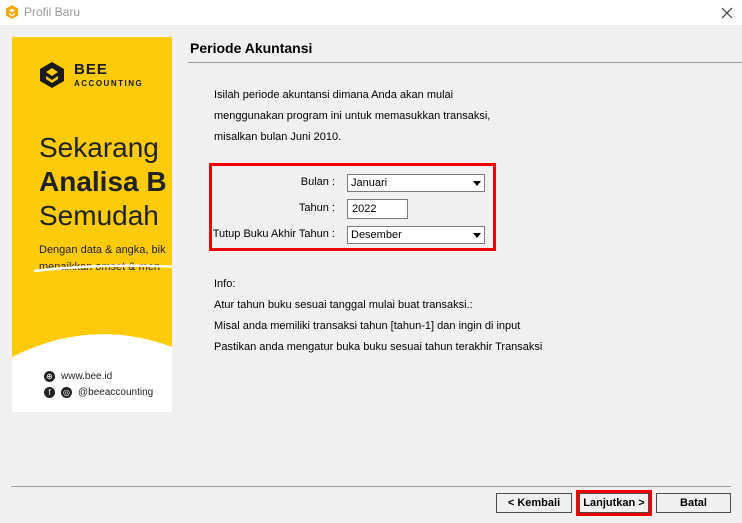 Image resolution: width=742 pixels, height=523 pixels. I want to click on window-title: Profil Baru, so click(52, 12).